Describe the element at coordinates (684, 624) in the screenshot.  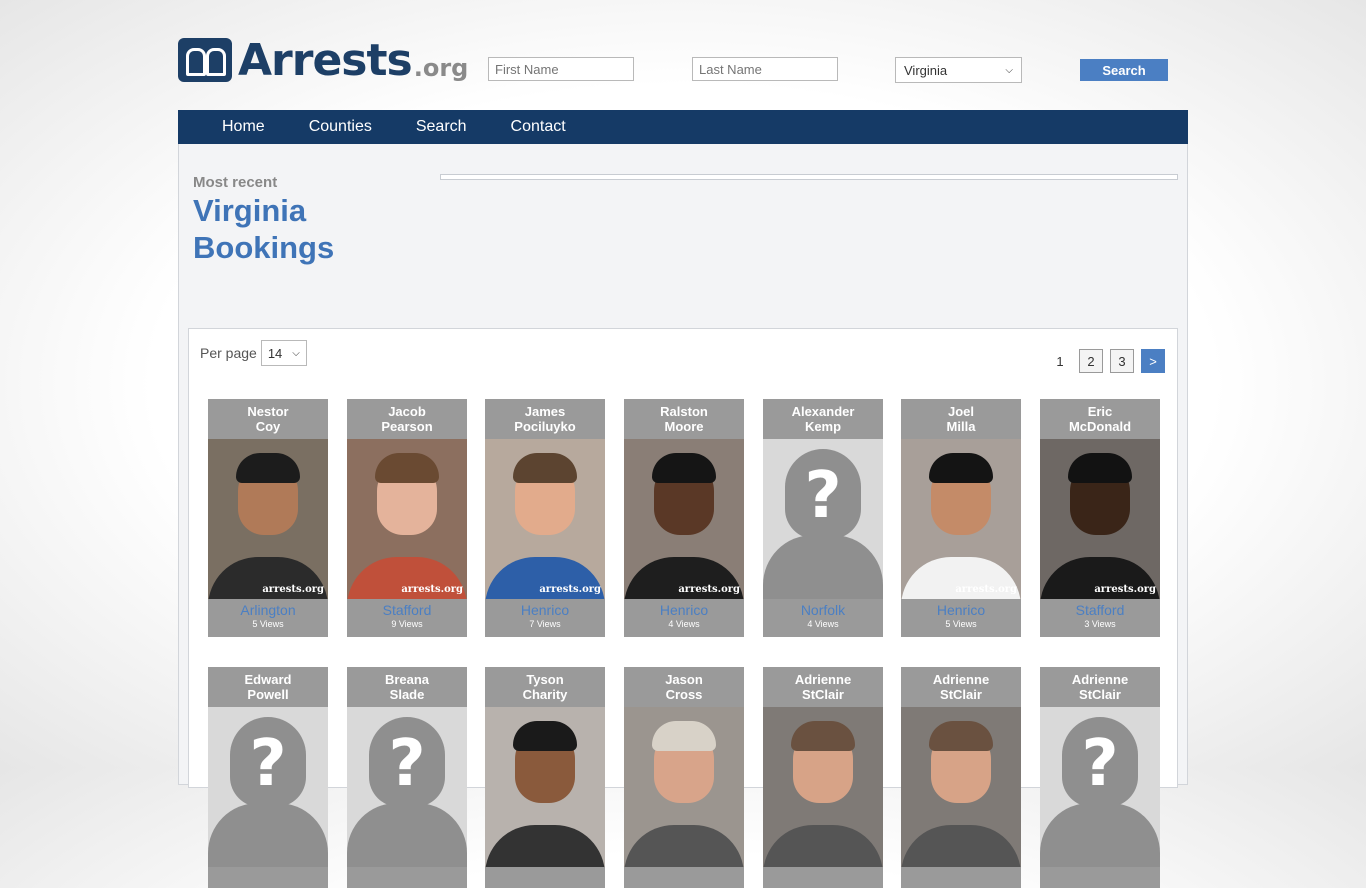
I see `card-views-count: 4 Views` at that location.